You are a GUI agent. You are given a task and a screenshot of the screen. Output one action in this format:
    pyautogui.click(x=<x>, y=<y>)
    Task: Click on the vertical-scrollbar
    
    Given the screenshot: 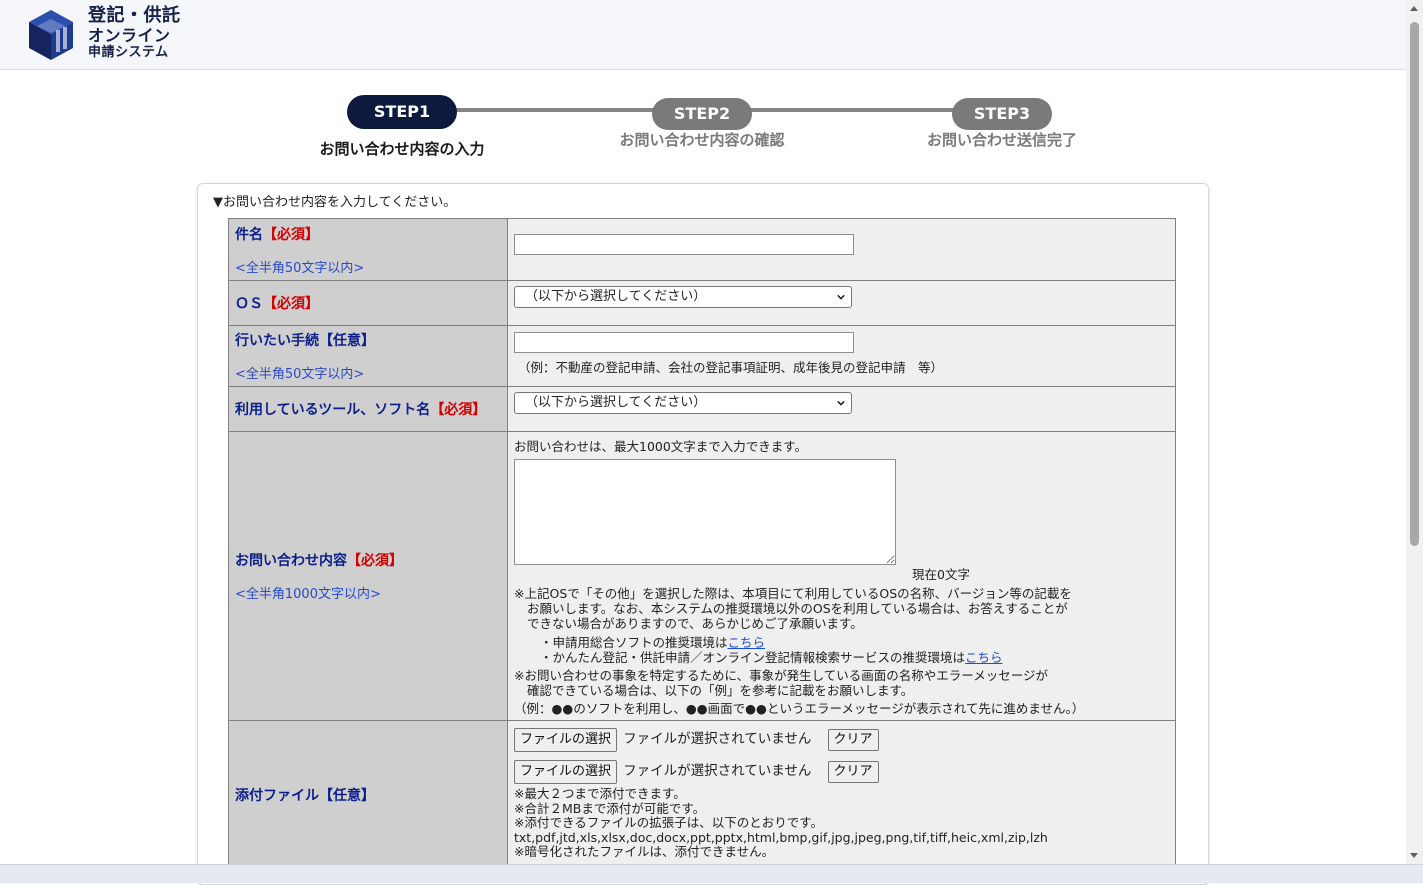 What is the action you would take?
    pyautogui.click(x=1414, y=432)
    